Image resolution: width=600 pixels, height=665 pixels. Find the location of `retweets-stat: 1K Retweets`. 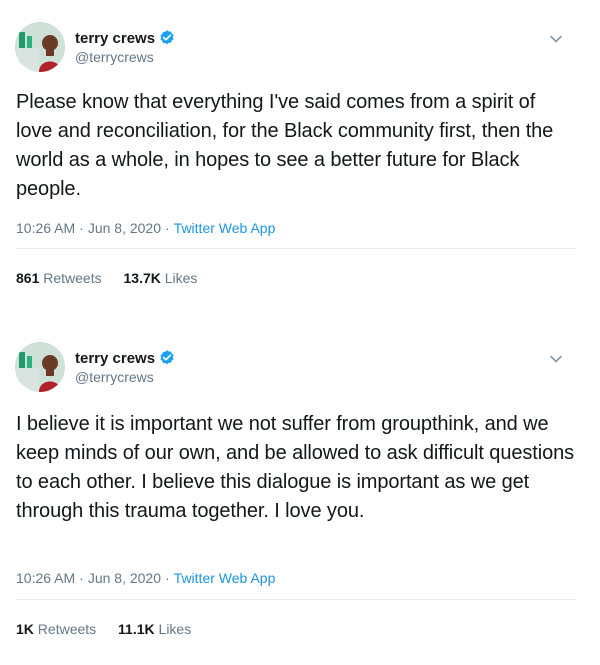

retweets-stat: 1K Retweets is located at coordinates (56, 629).